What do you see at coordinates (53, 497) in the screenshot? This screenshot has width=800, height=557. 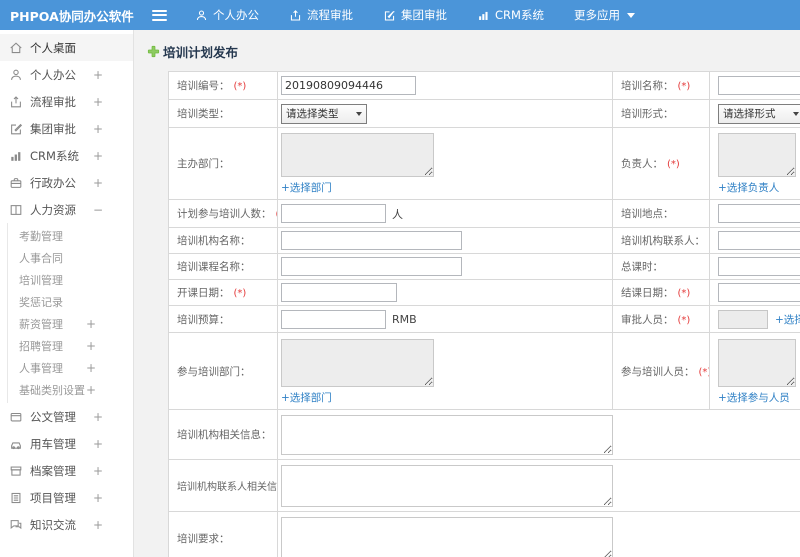 I see `sidebar-item-label: 项目管理` at bounding box center [53, 497].